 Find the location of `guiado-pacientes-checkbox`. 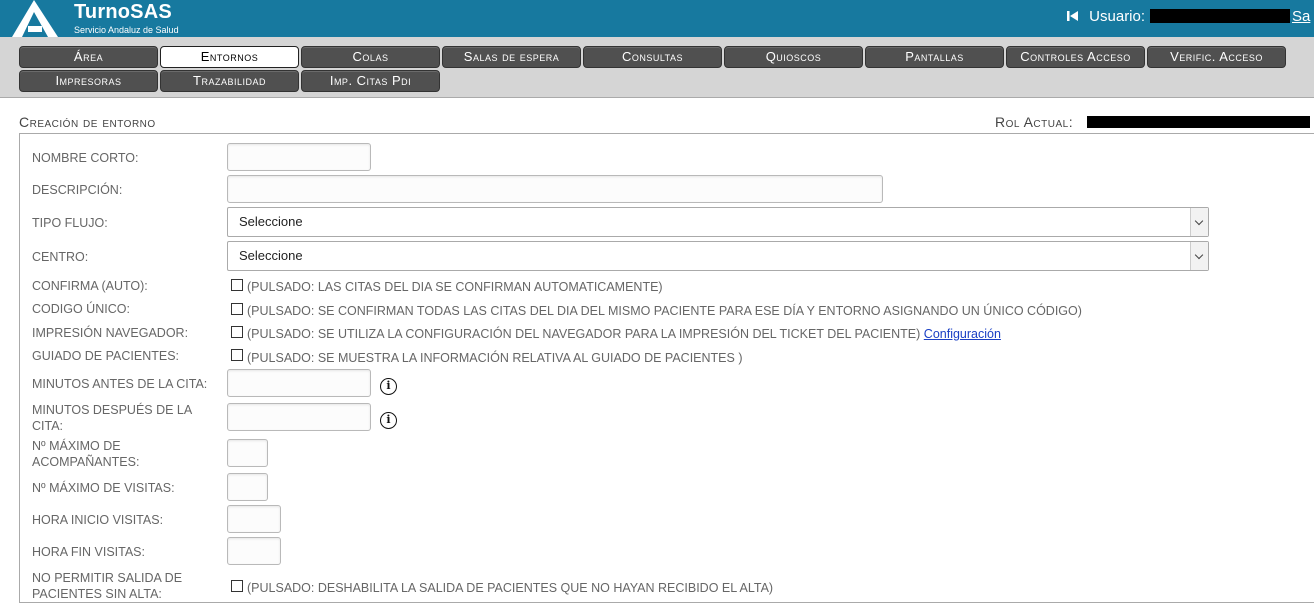

guiado-pacientes-checkbox is located at coordinates (237, 355).